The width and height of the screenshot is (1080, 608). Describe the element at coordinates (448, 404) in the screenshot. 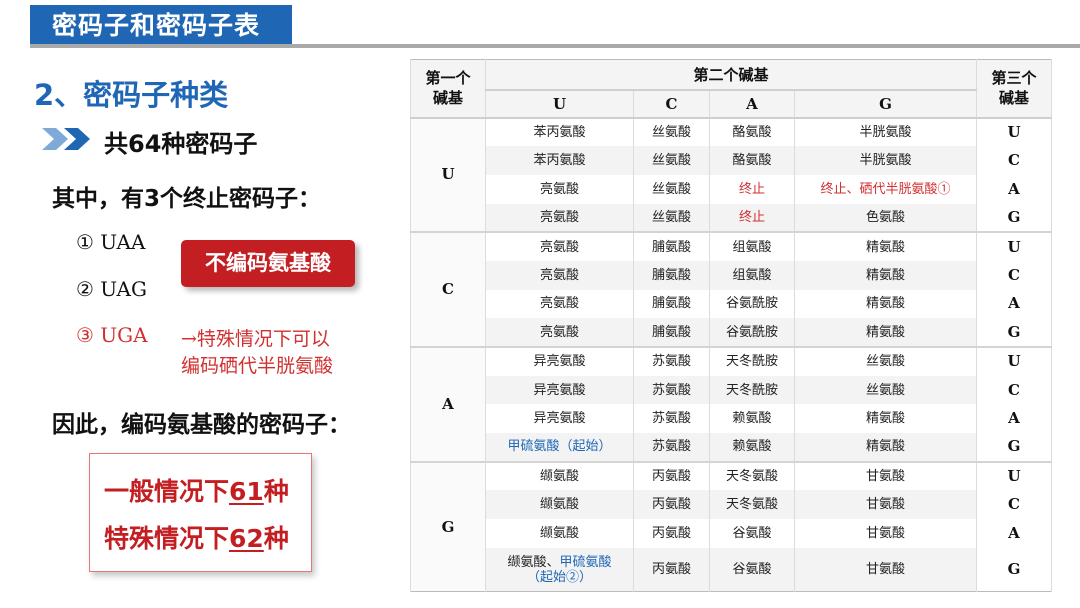

I see `first-base-cell: A` at that location.